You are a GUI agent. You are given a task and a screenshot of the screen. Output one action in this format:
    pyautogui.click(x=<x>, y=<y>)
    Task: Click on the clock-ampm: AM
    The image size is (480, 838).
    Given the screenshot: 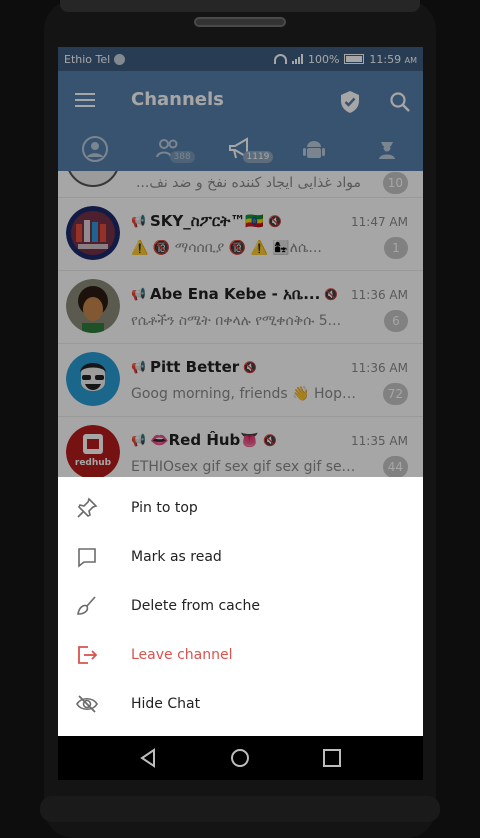 What is the action you would take?
    pyautogui.click(x=410, y=60)
    